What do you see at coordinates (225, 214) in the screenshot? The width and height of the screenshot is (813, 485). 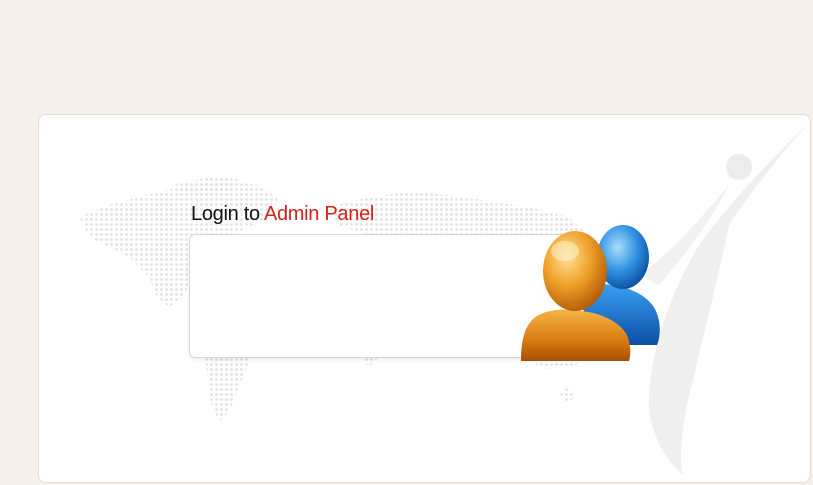 I see `login-title-prefix: Login to` at bounding box center [225, 214].